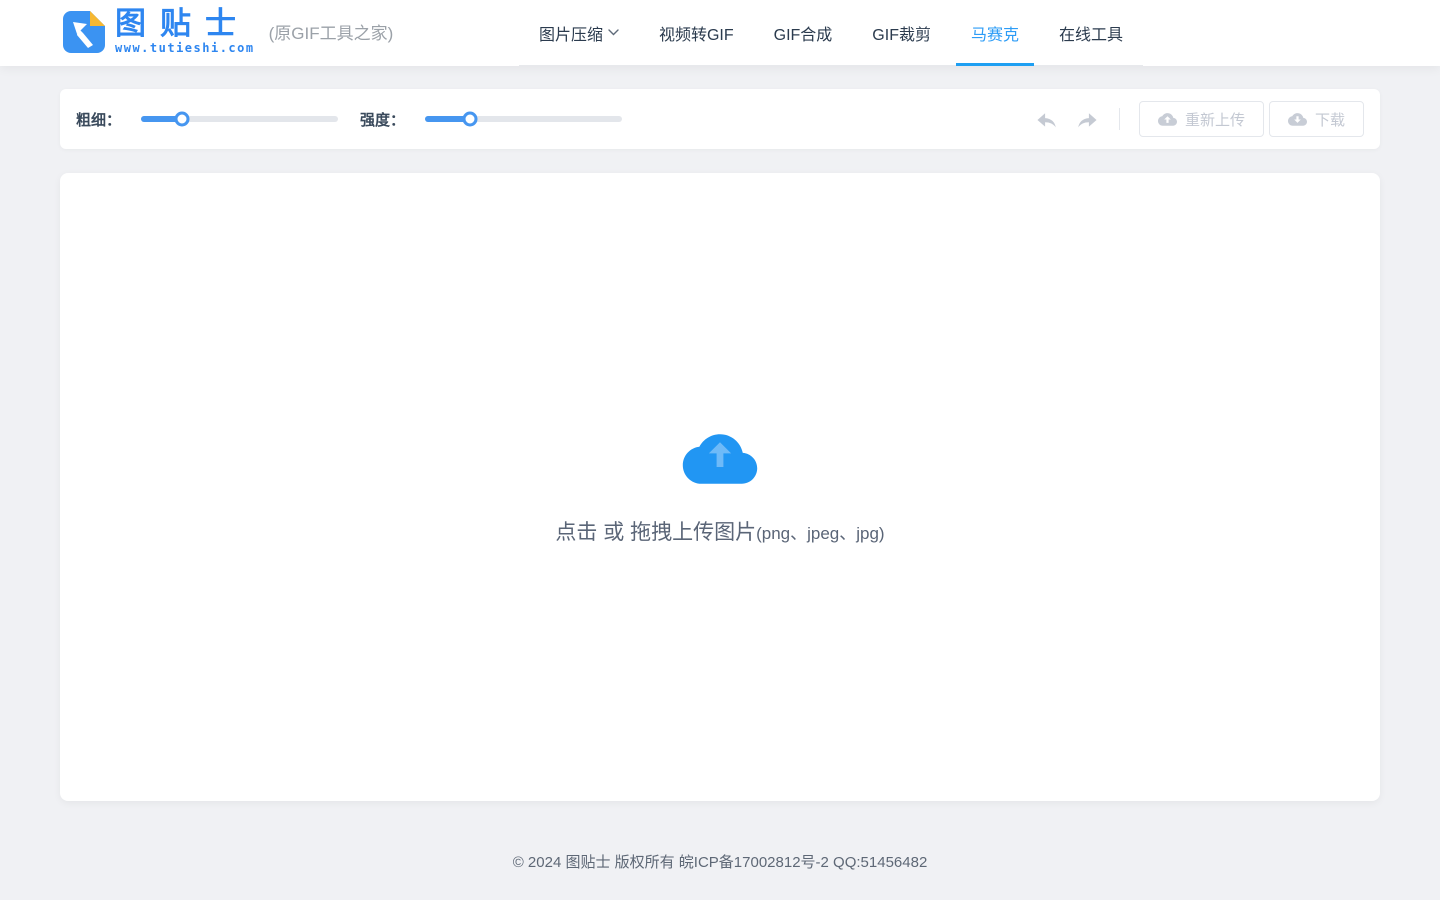 The height and width of the screenshot is (900, 1440). I want to click on undo-button, so click(1047, 119).